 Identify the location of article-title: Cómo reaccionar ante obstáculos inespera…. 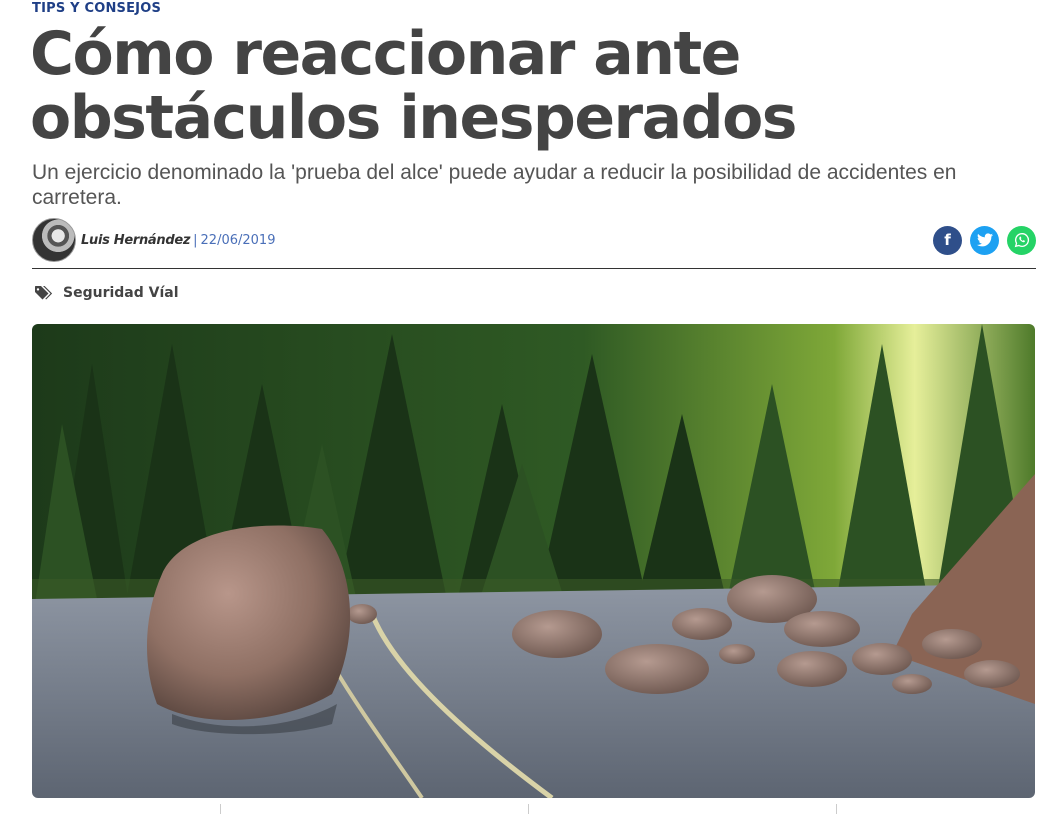
(414, 86).